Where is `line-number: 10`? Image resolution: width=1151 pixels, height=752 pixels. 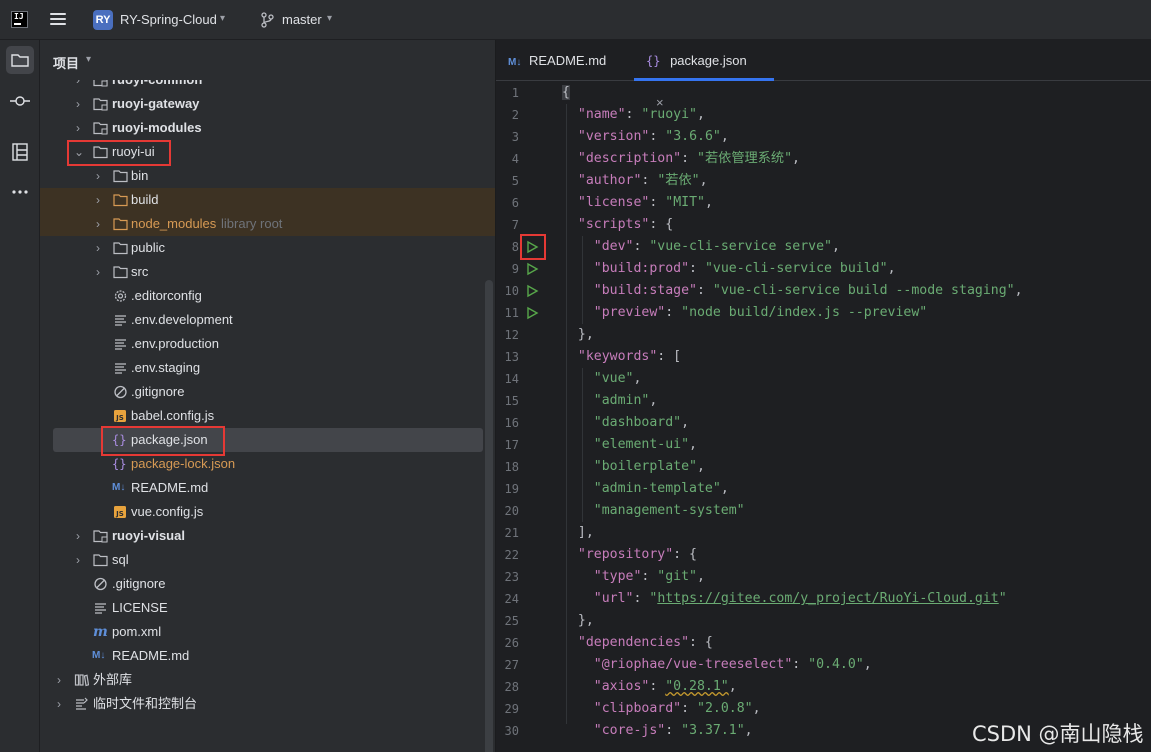
line-number: 10 is located at coordinates (511, 291).